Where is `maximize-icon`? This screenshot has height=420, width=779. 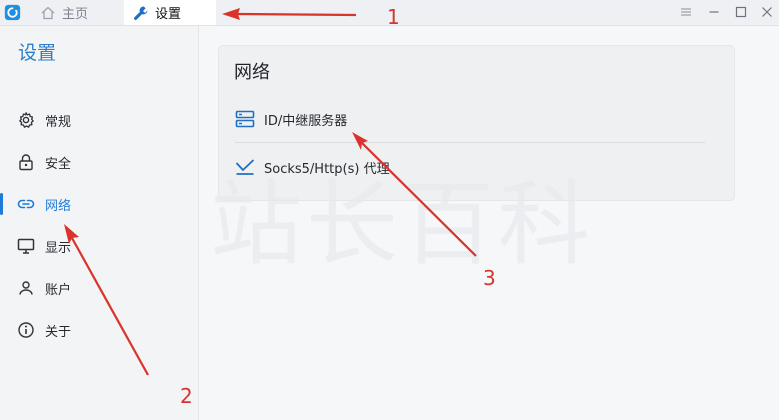 maximize-icon is located at coordinates (741, 12).